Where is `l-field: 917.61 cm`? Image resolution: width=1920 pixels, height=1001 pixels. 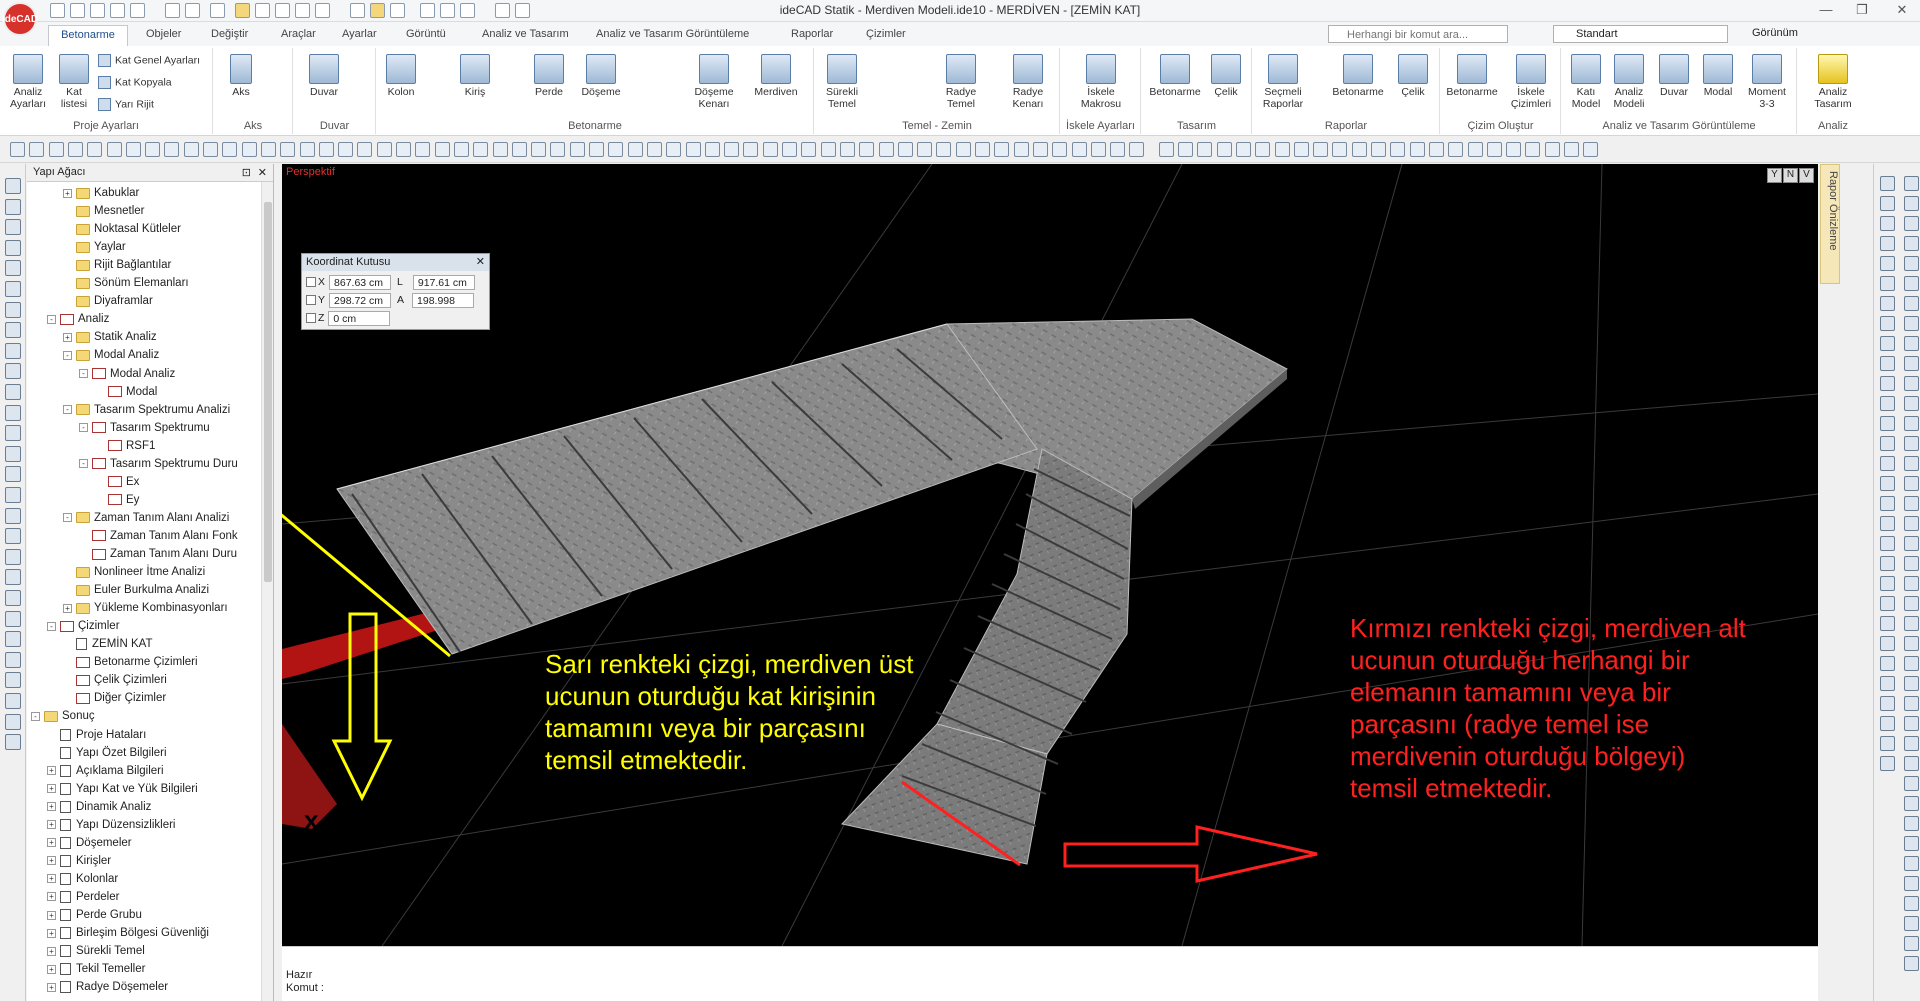
l-field: 917.61 cm is located at coordinates (443, 282).